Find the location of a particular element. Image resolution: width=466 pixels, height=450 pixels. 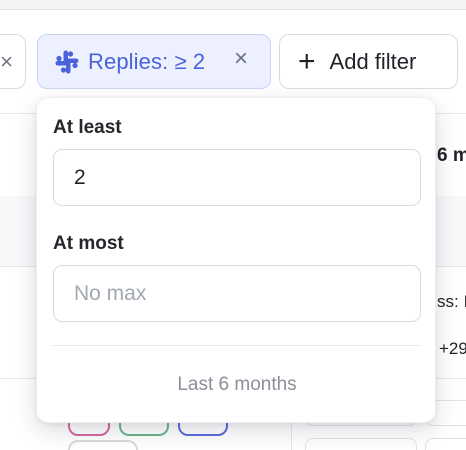

row-cell-peek: ss: I is located at coordinates (451, 301).